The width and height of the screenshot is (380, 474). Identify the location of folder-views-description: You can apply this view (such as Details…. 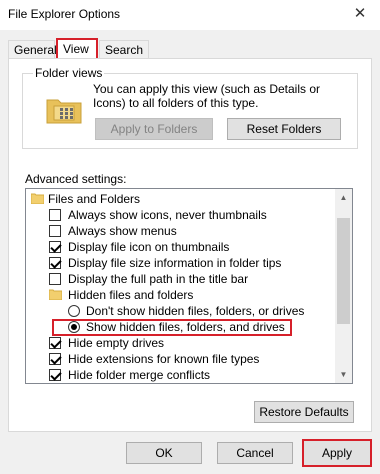
(207, 96).